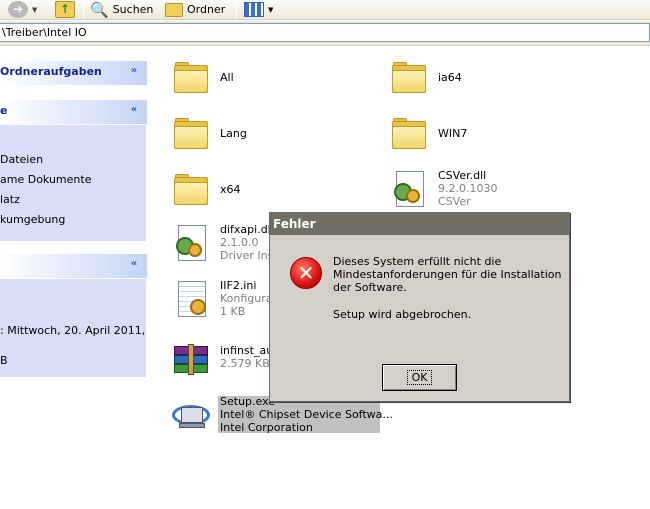  What do you see at coordinates (462, 175) in the screenshot?
I see `file-name: CSVer.dll` at bounding box center [462, 175].